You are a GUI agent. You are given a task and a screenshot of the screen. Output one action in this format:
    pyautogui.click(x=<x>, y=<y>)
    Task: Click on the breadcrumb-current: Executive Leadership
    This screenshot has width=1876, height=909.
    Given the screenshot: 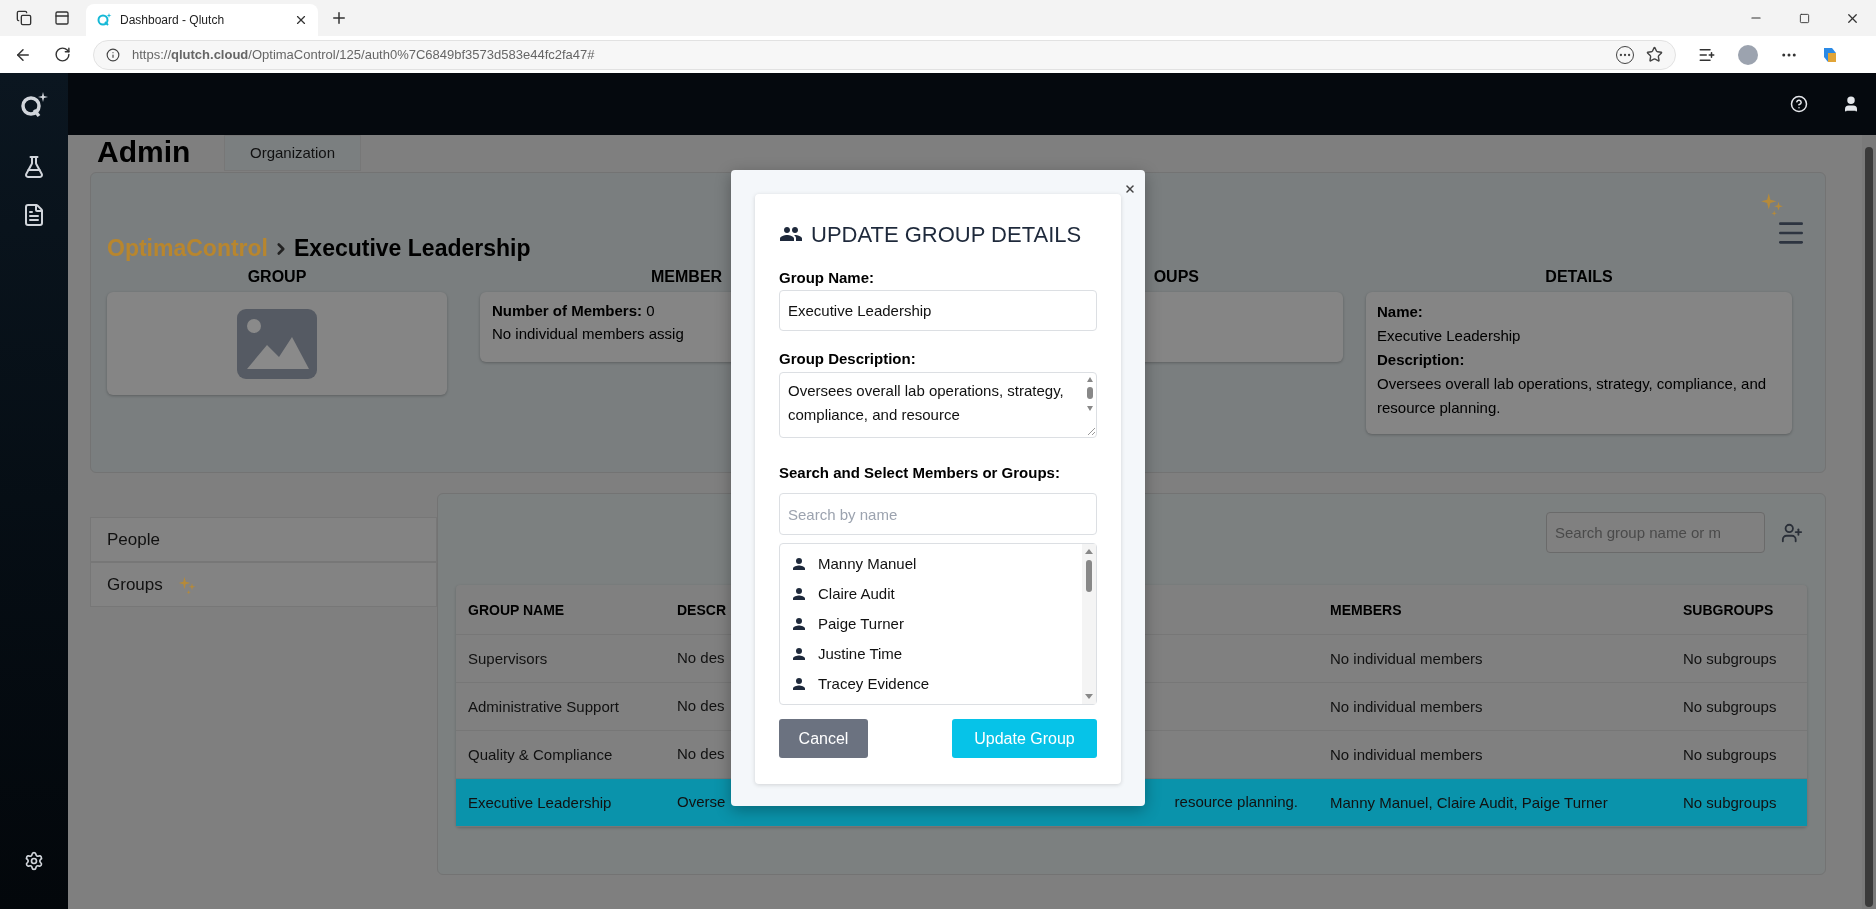 What is the action you would take?
    pyautogui.click(x=412, y=249)
    